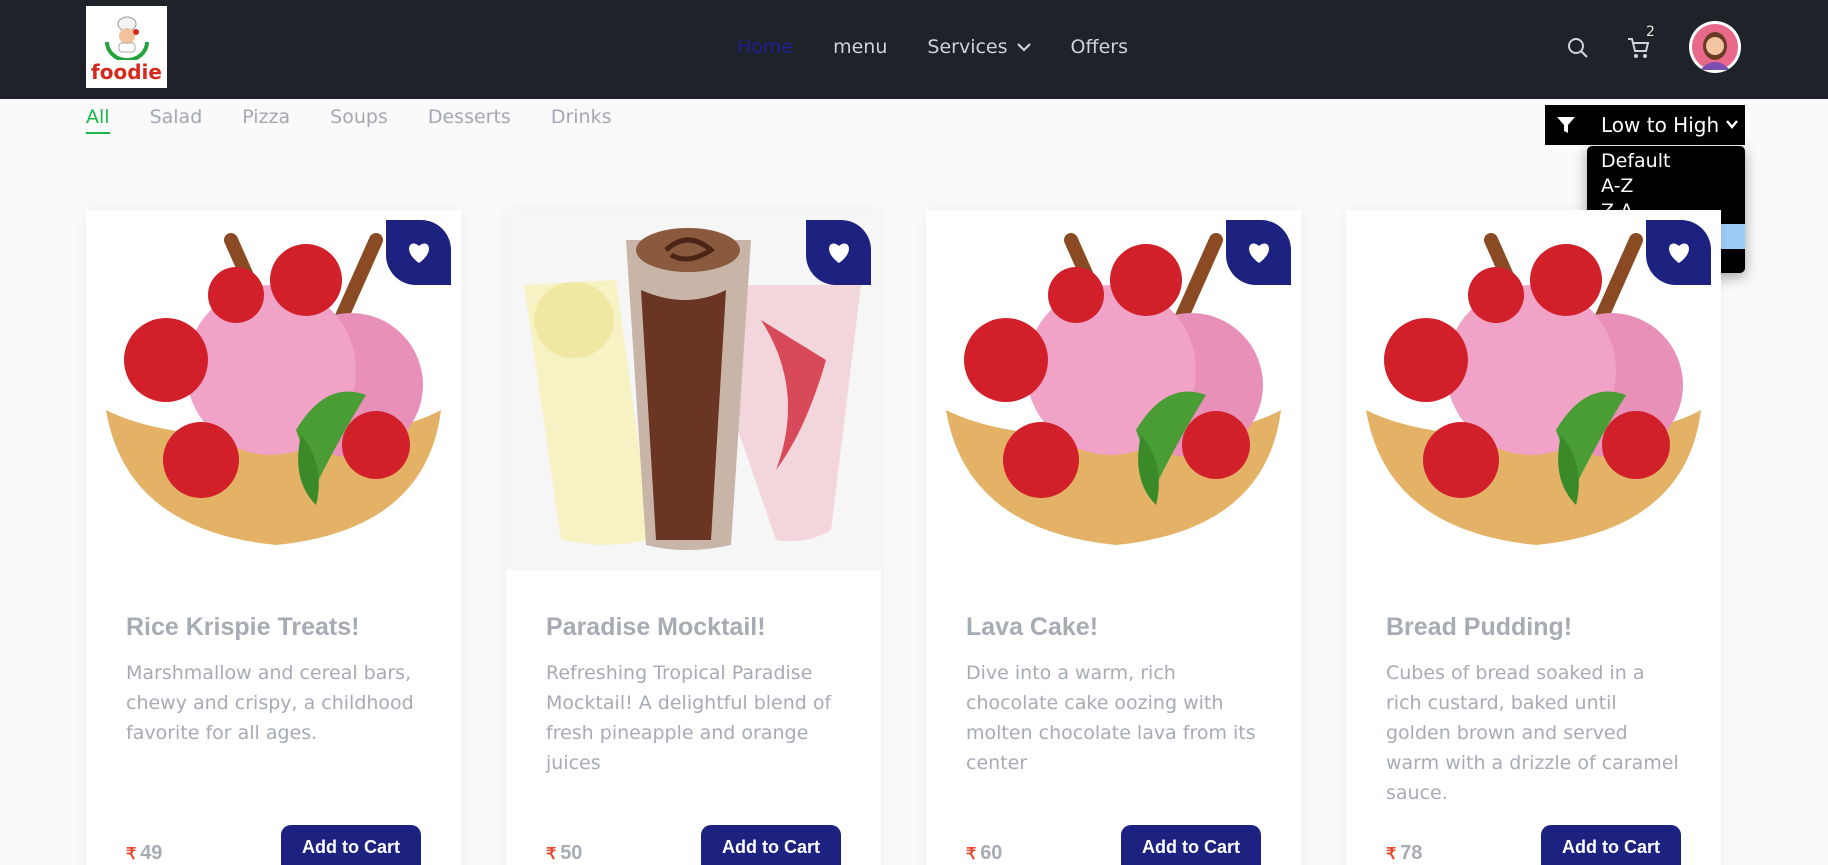 Image resolution: width=1828 pixels, height=865 pixels. Describe the element at coordinates (359, 120) in the screenshot. I see `tab-soups: Soups` at that location.